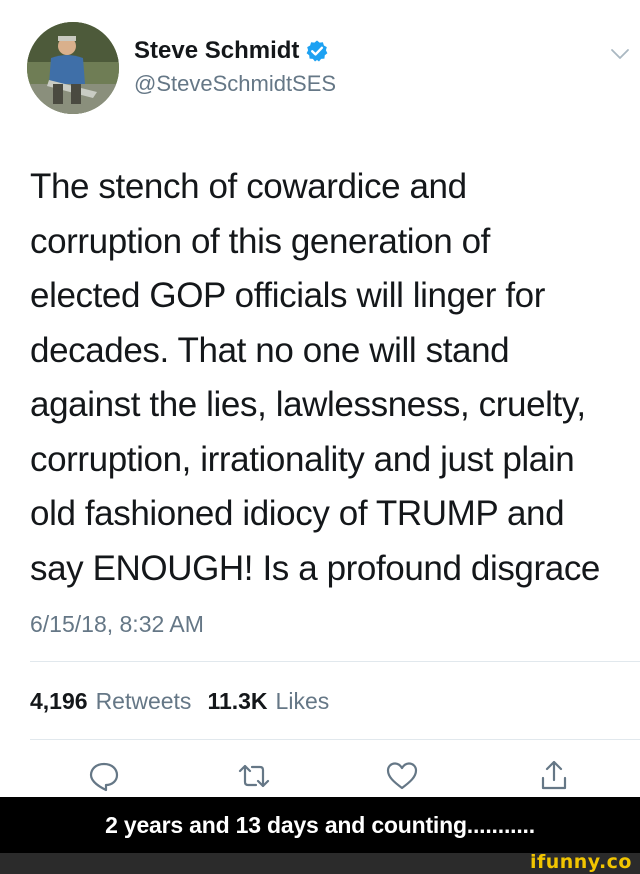  I want to click on tweet-actions, so click(320, 774).